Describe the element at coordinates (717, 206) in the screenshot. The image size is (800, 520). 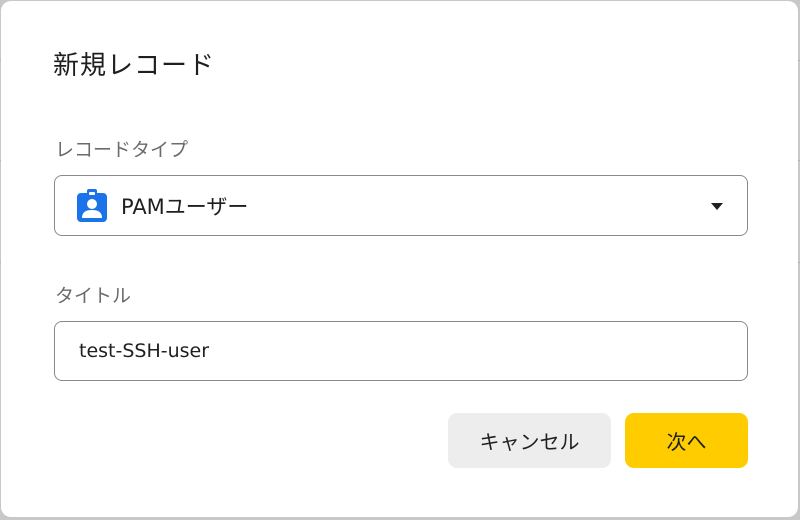
I see `dropdown-arrow-icon` at that location.